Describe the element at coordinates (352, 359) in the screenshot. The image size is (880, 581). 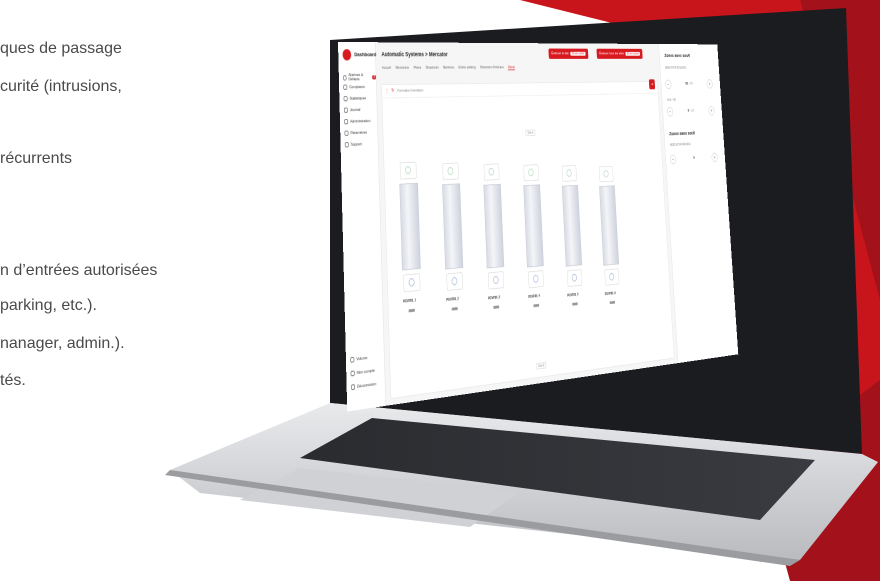
I see `volume-icon` at that location.